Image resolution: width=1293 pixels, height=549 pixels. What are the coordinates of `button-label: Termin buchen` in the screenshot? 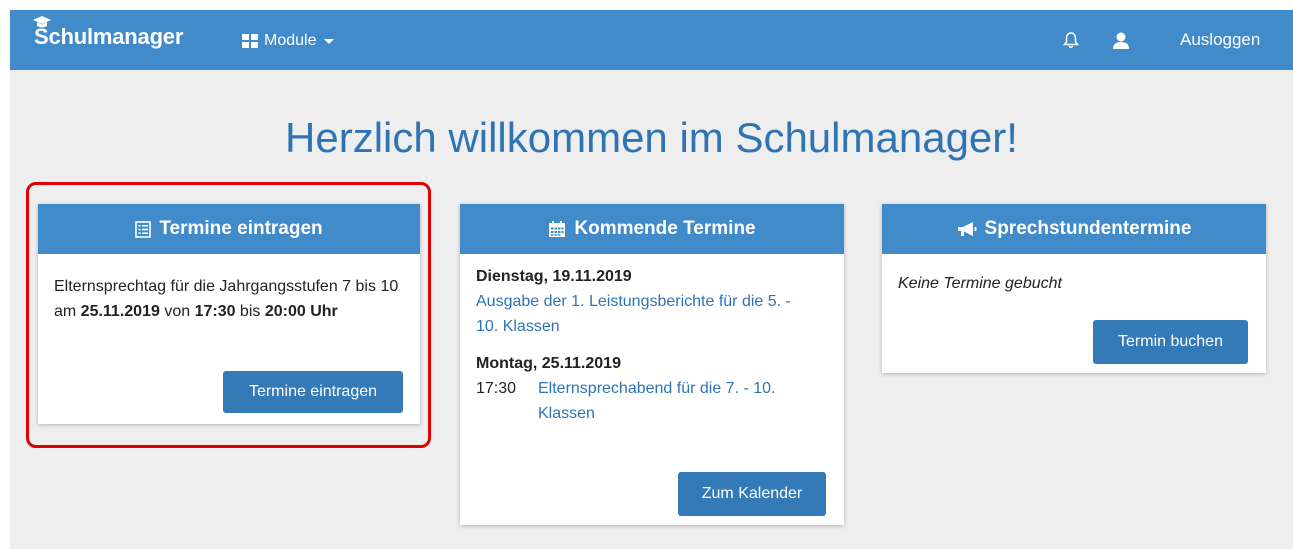 It's located at (1170, 341).